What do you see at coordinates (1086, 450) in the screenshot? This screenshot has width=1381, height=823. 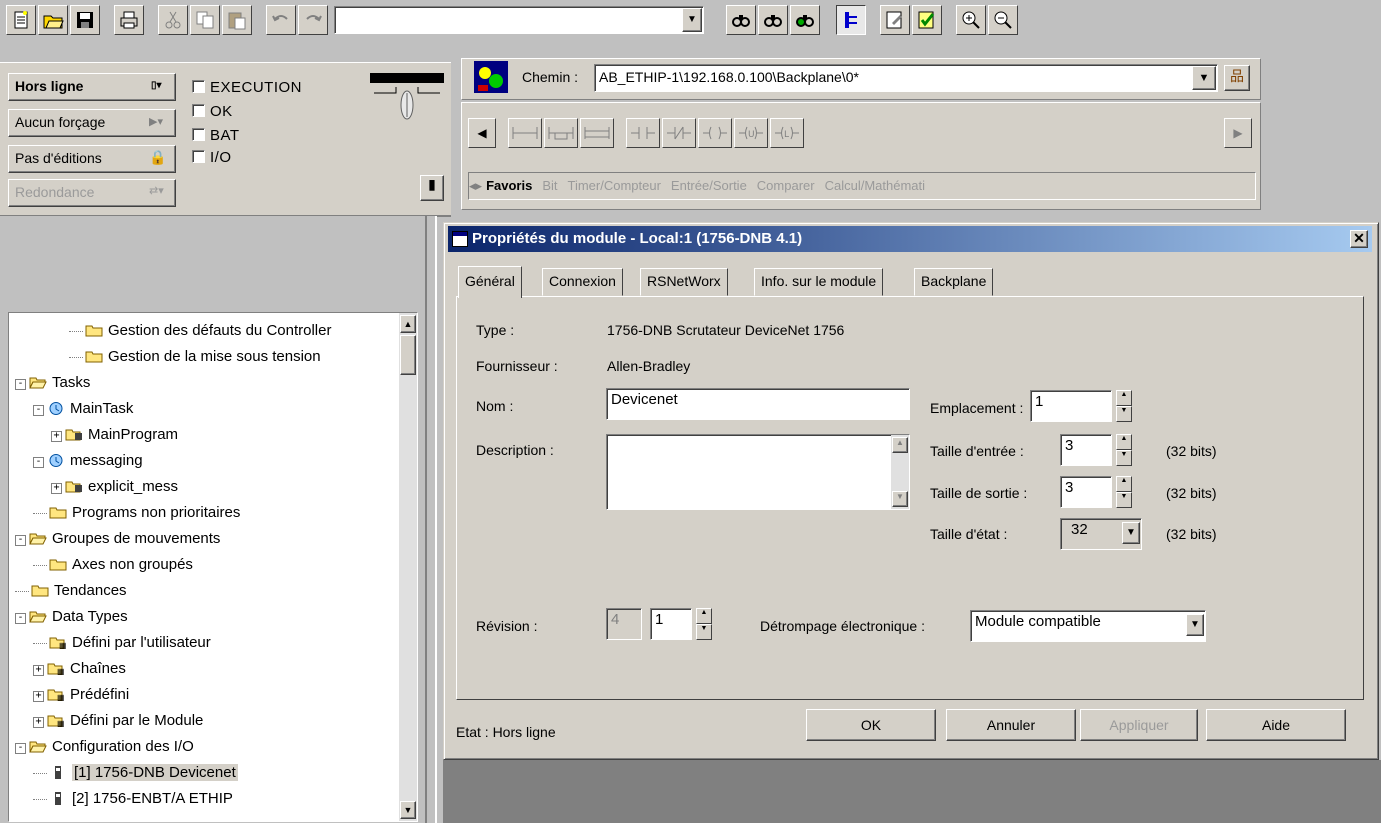 I see `input-size-field: 3` at bounding box center [1086, 450].